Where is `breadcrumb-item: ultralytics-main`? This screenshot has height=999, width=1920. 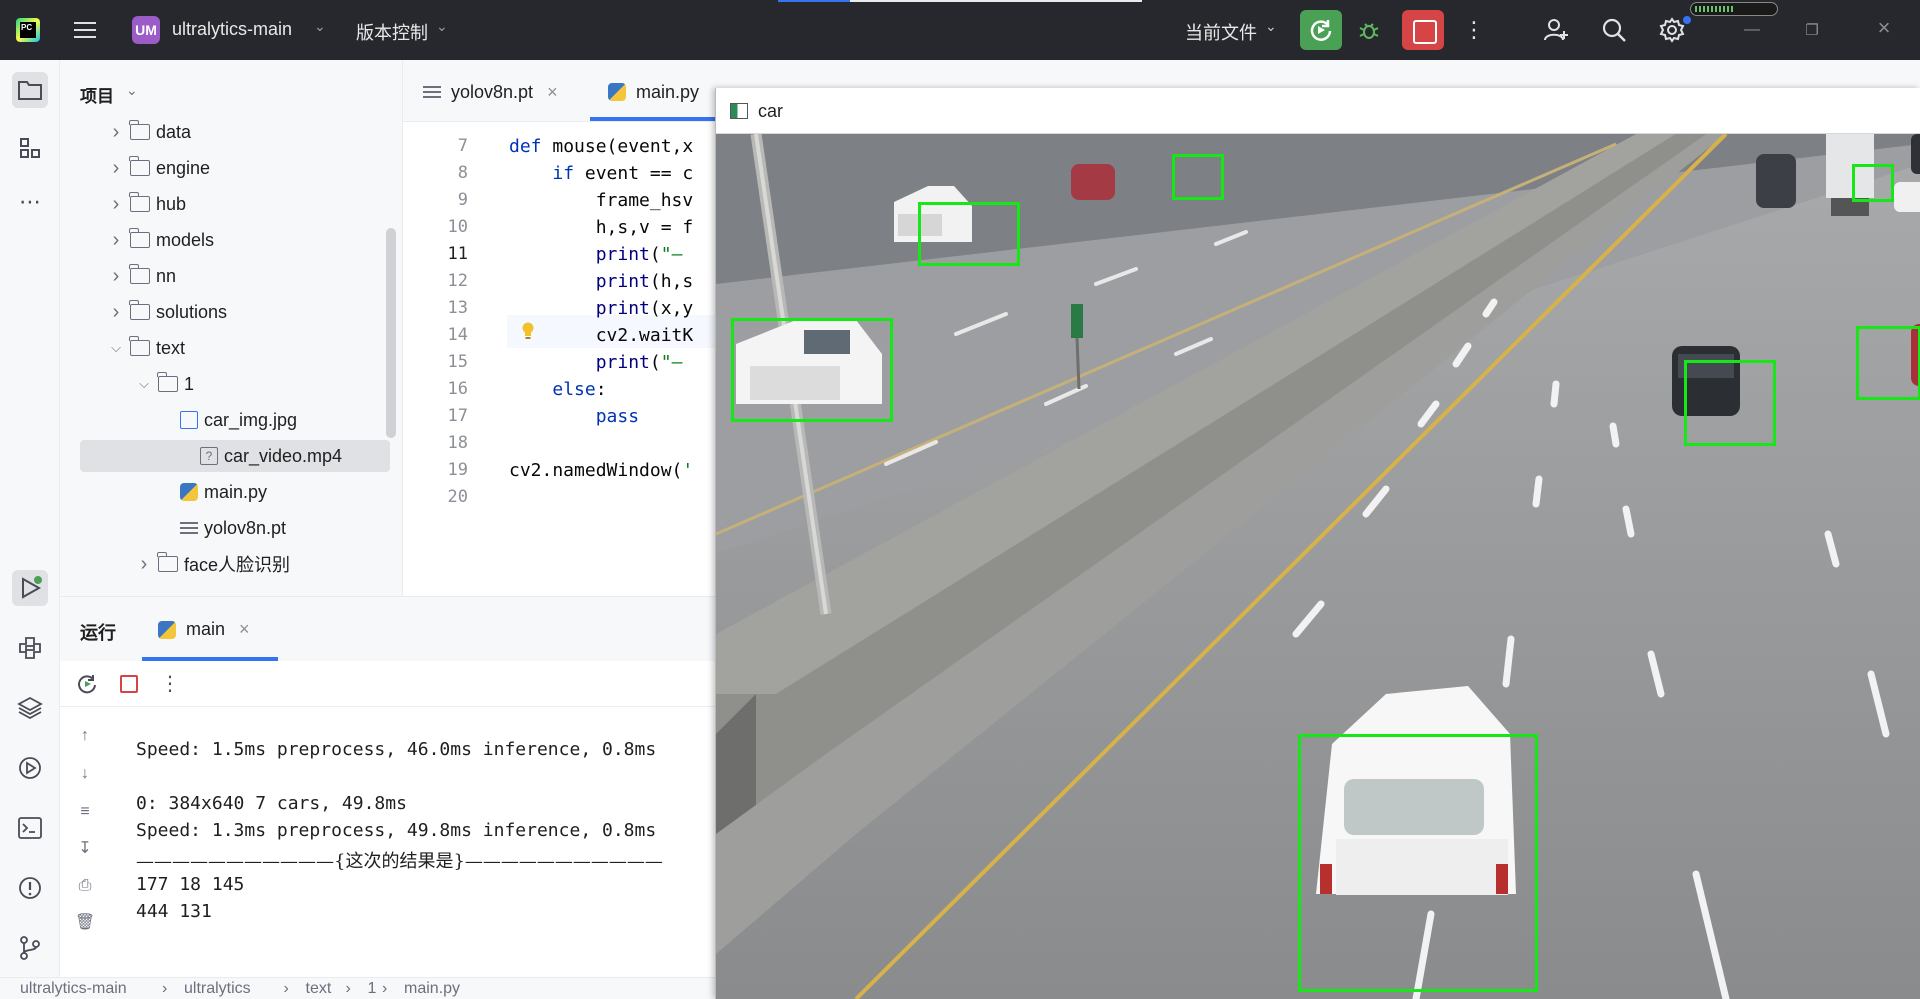
breadcrumb-item: ultralytics-main is located at coordinates (73, 989).